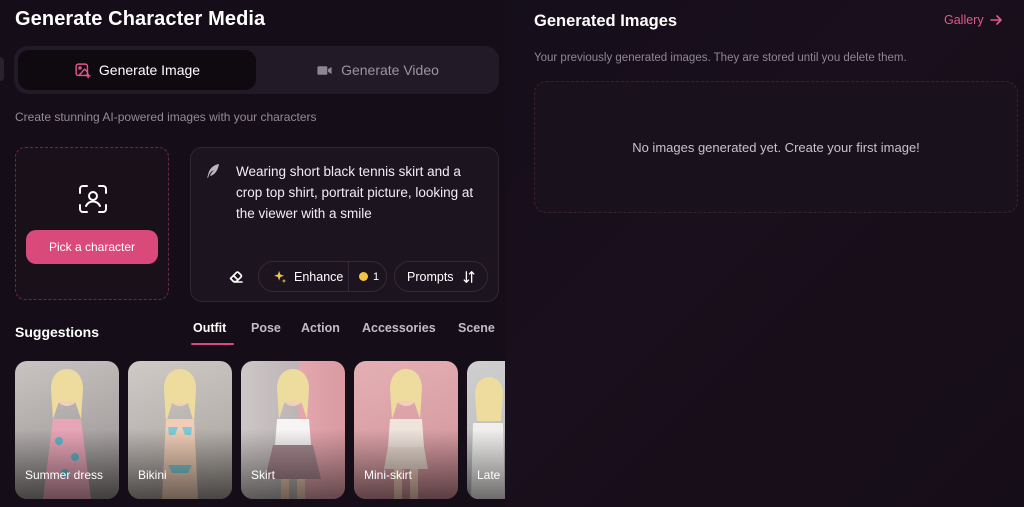  Describe the element at coordinates (606, 21) in the screenshot. I see `generated-images-title: Generated Images` at that location.